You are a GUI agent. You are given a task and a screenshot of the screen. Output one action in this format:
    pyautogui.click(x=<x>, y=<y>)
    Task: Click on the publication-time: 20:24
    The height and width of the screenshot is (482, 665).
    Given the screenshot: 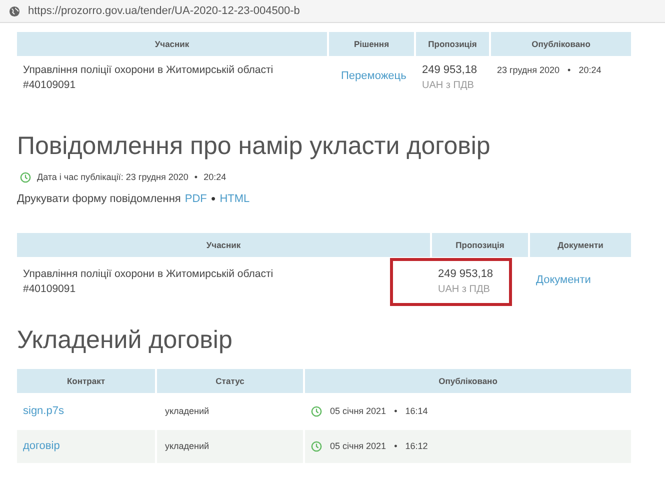 What is the action you would take?
    pyautogui.click(x=215, y=177)
    